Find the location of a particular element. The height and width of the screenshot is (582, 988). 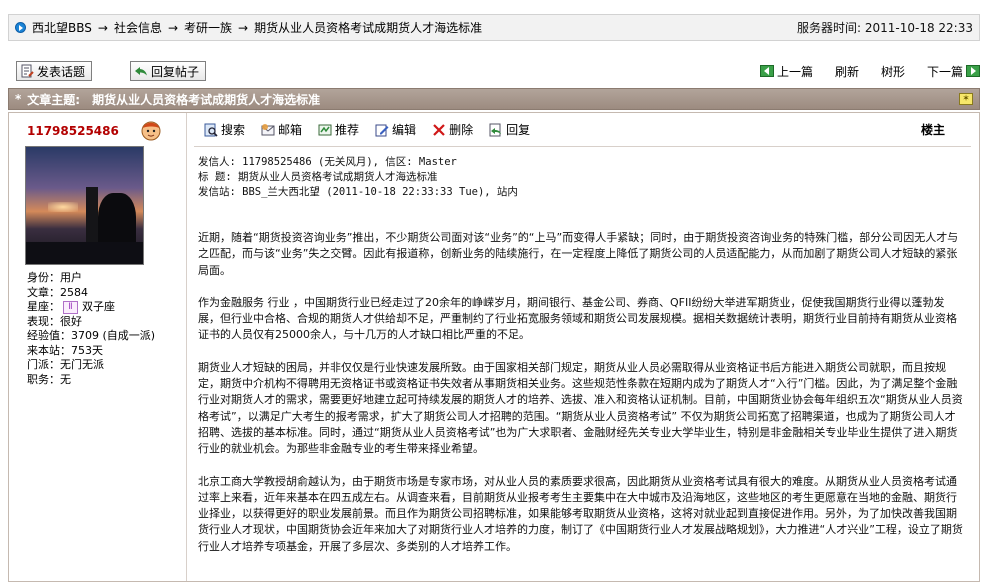

reply-button: 回复 is located at coordinates (509, 129).